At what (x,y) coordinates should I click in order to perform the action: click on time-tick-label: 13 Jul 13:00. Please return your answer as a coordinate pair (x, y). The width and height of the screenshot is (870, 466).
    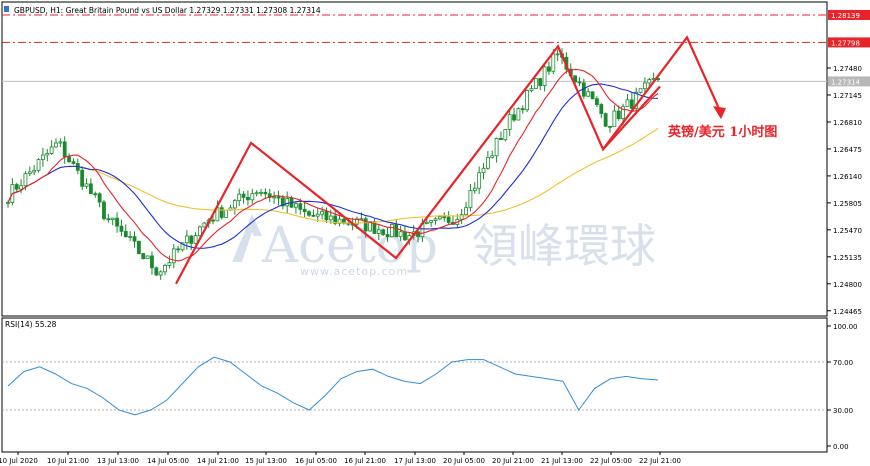
    Looking at the image, I should click on (118, 461).